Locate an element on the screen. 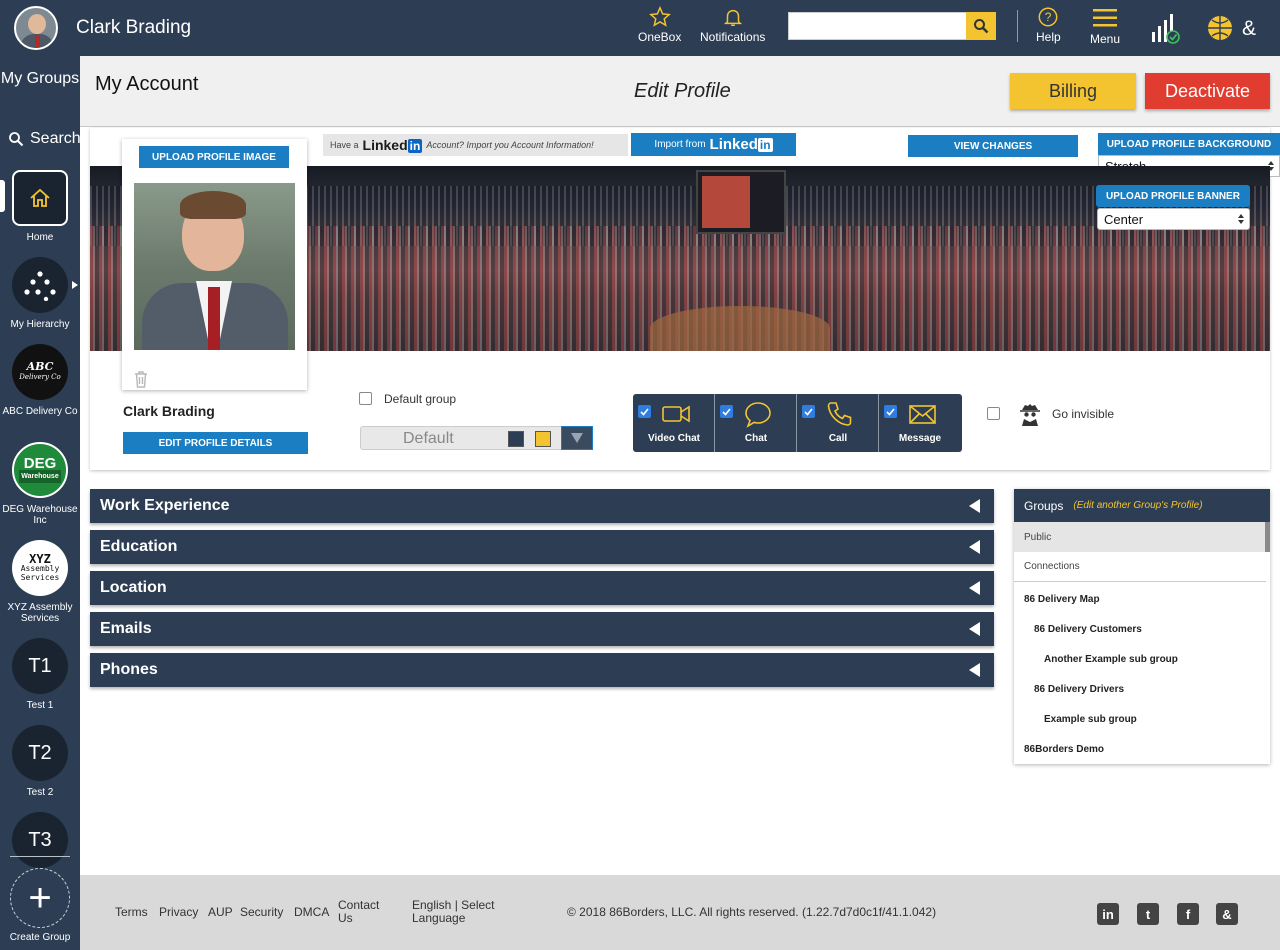  chat-option: Chat is located at coordinates (756, 423).